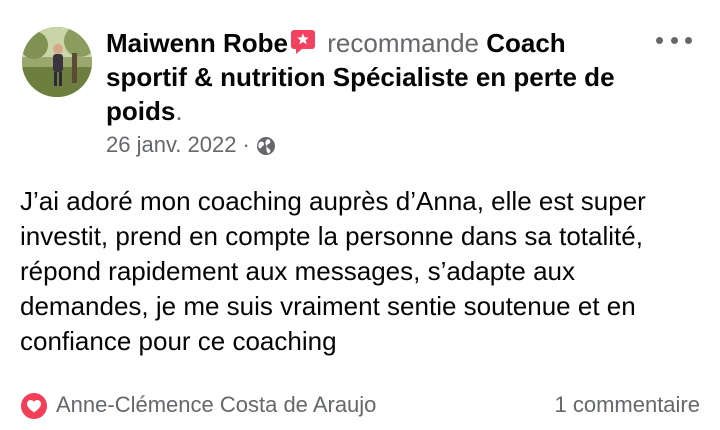 The image size is (720, 430). Describe the element at coordinates (216, 405) in the screenshot. I see `reactor-name: Anne-Clémence Costa de Araujo` at that location.